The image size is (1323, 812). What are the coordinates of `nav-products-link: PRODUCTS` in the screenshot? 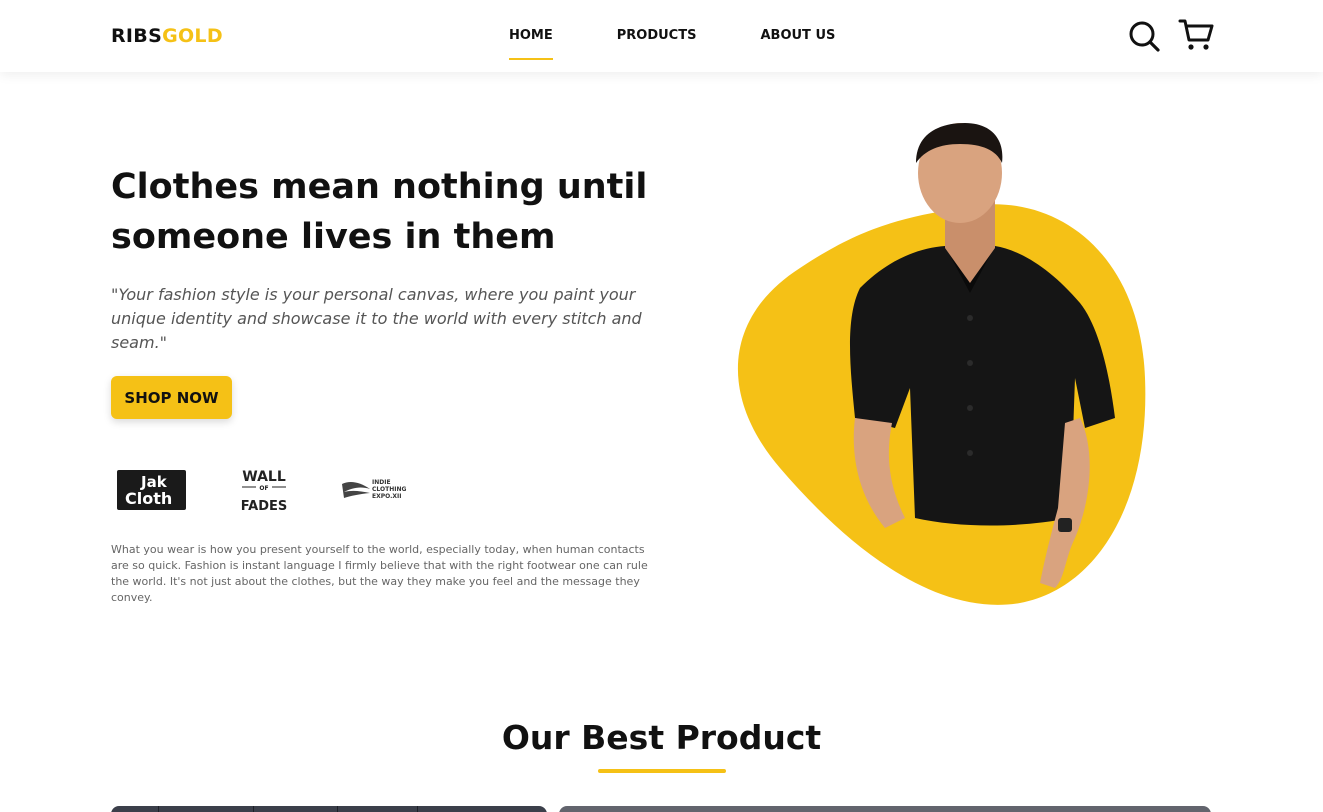 It's located at (657, 40).